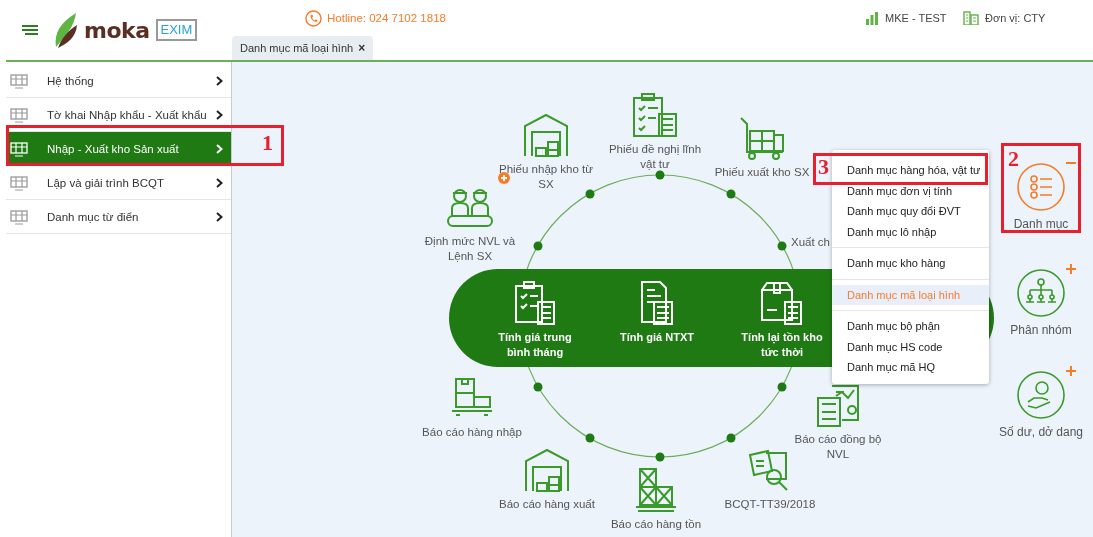  What do you see at coordinates (657, 337) in the screenshot?
I see `process-label: Tính giá NTXT` at bounding box center [657, 337].